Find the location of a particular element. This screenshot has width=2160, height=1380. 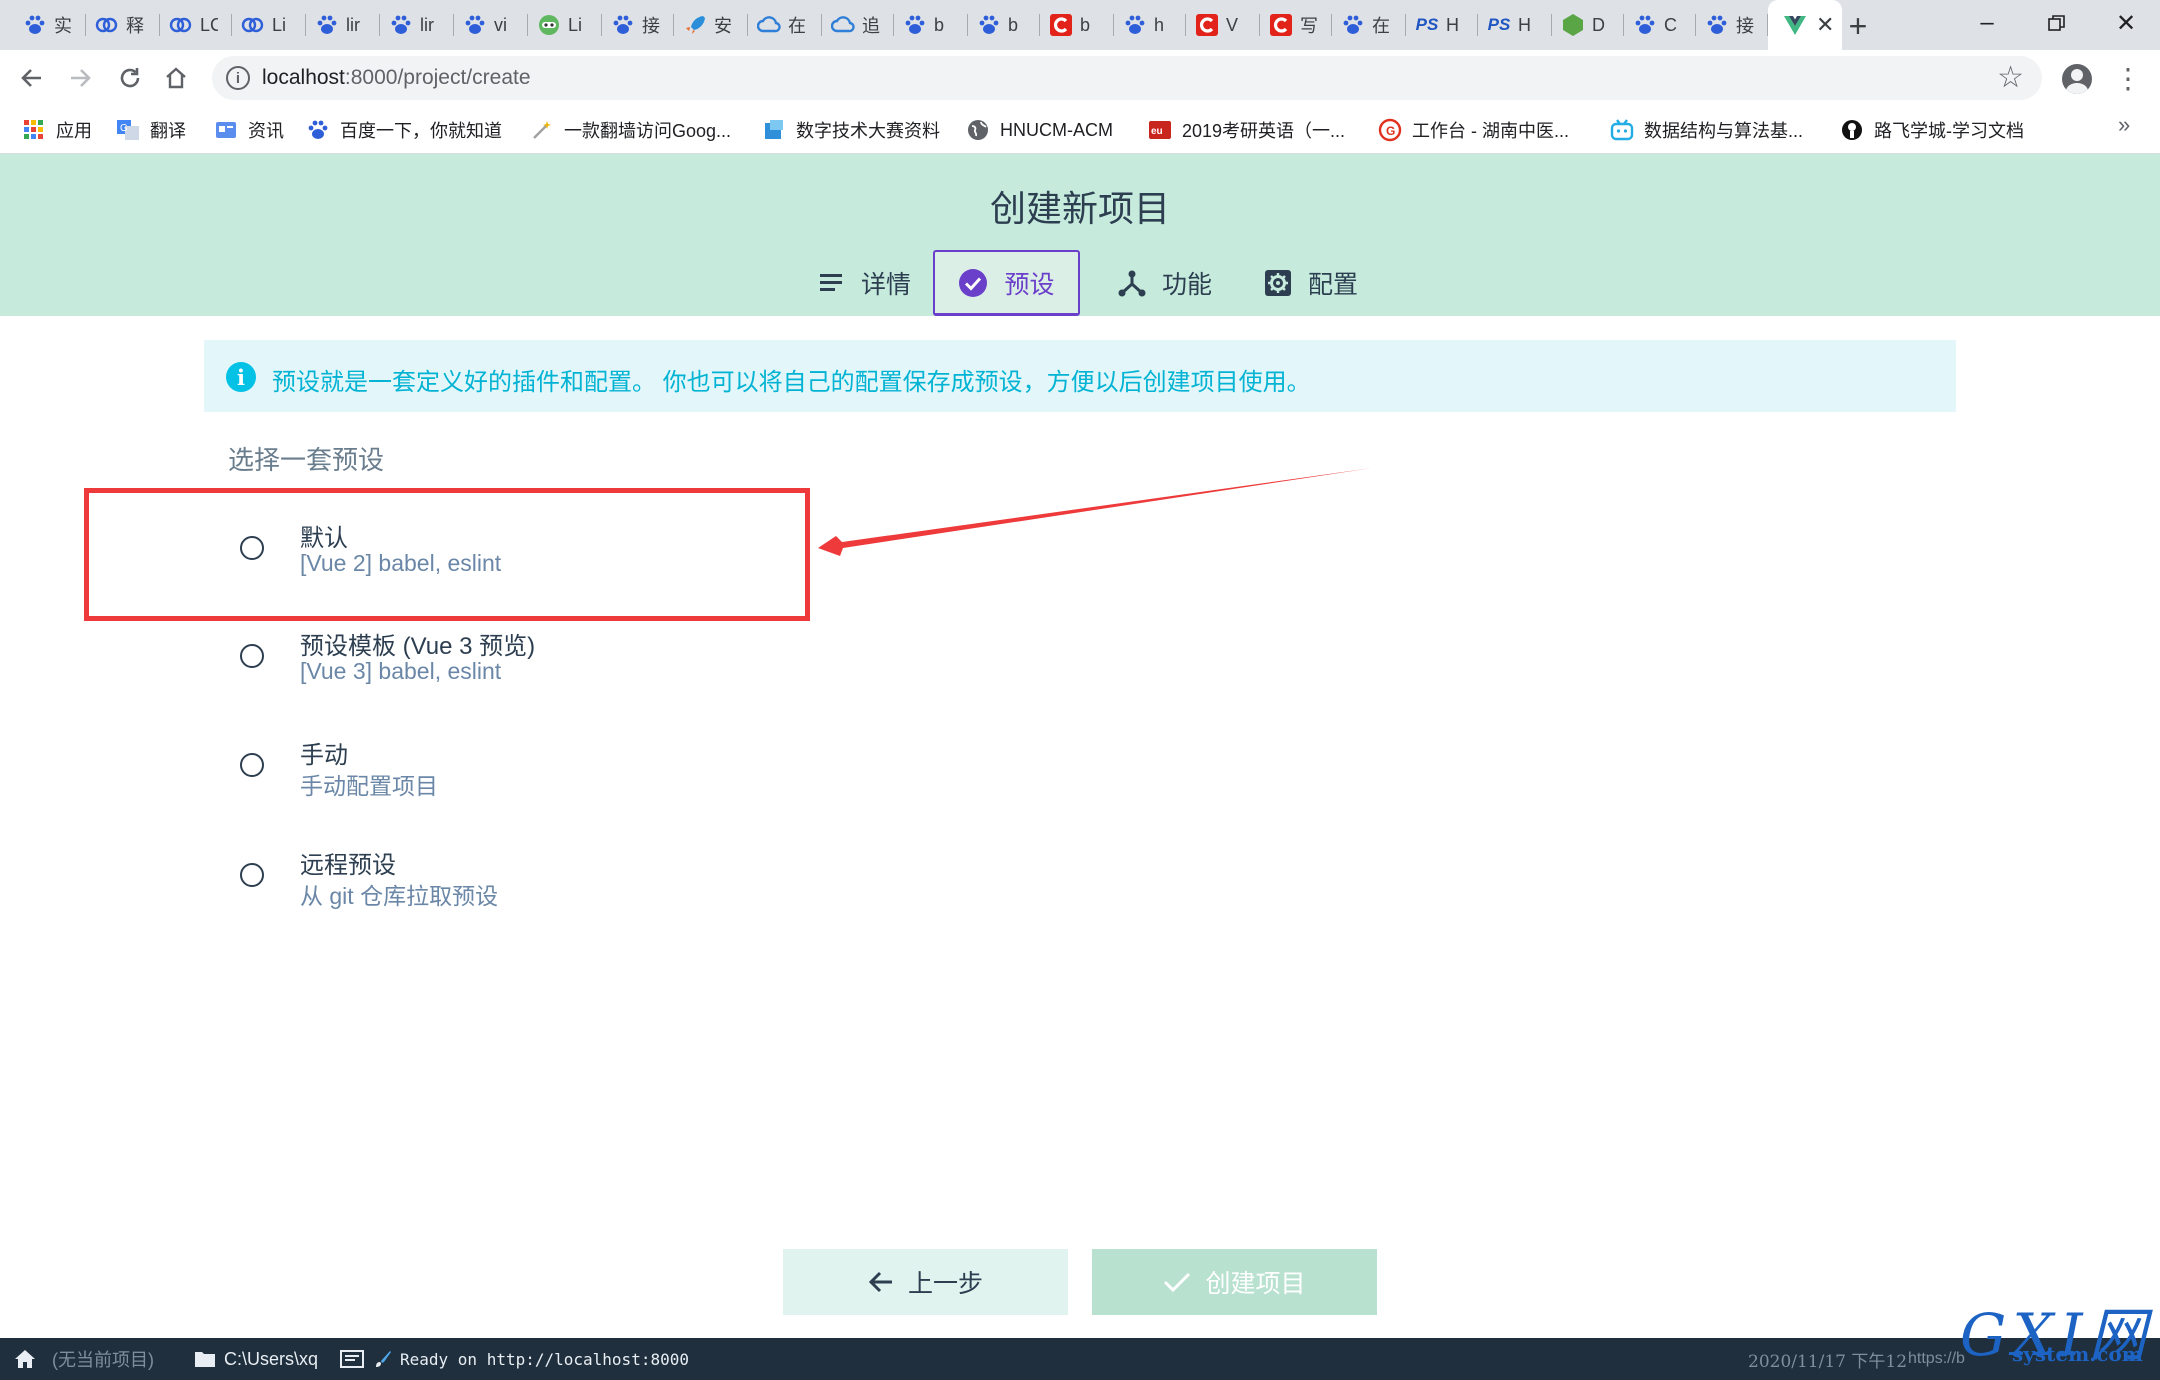

preset-option-manual: 手动 手动配置项目 is located at coordinates (628, 767).